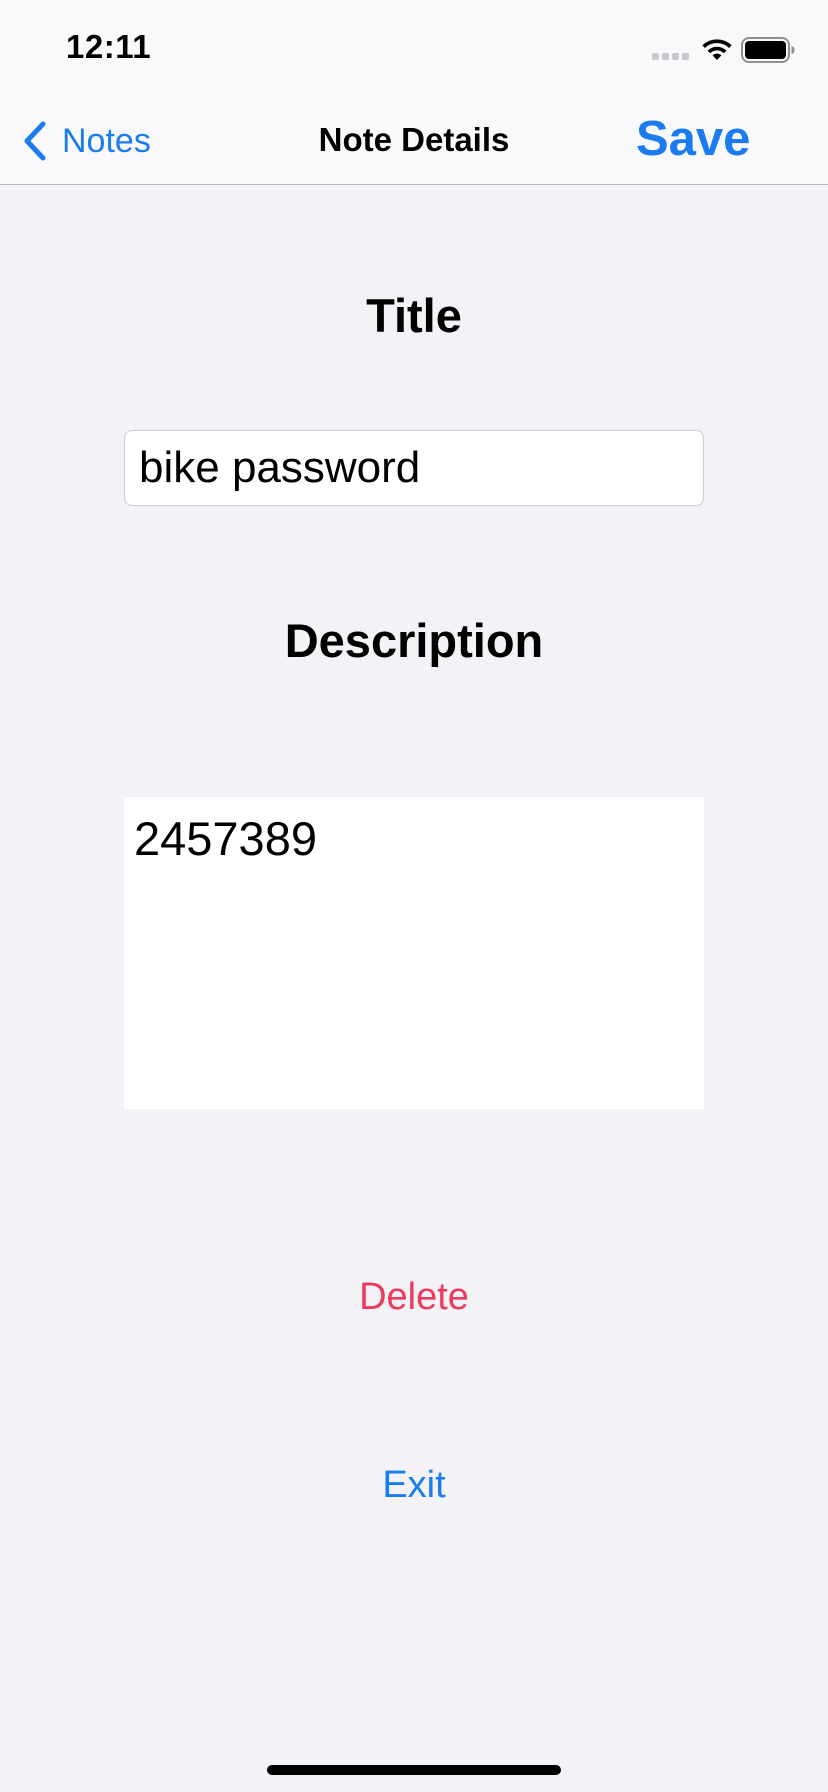  Describe the element at coordinates (414, 953) in the screenshot. I see `description-textarea: 2457389` at that location.